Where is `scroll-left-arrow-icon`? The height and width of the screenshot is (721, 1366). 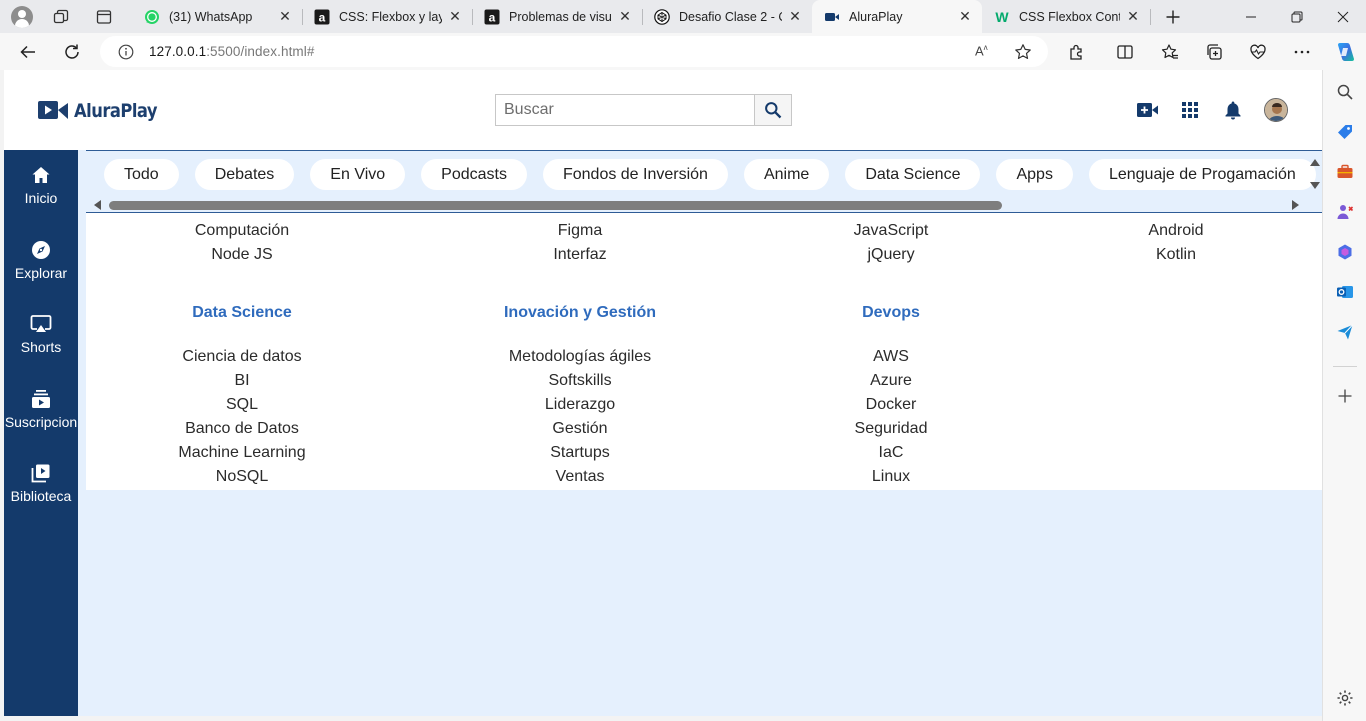
scroll-left-arrow-icon is located at coordinates (97, 205).